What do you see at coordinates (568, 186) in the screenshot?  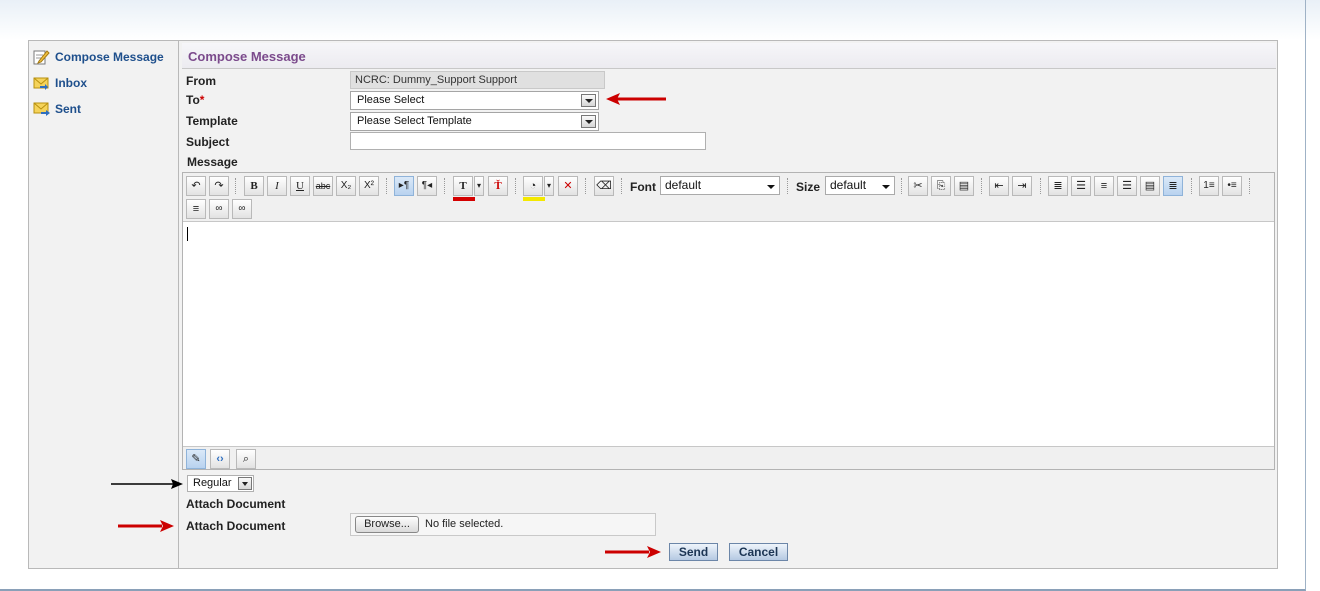 I see `remove-highlight-icon: ✕` at bounding box center [568, 186].